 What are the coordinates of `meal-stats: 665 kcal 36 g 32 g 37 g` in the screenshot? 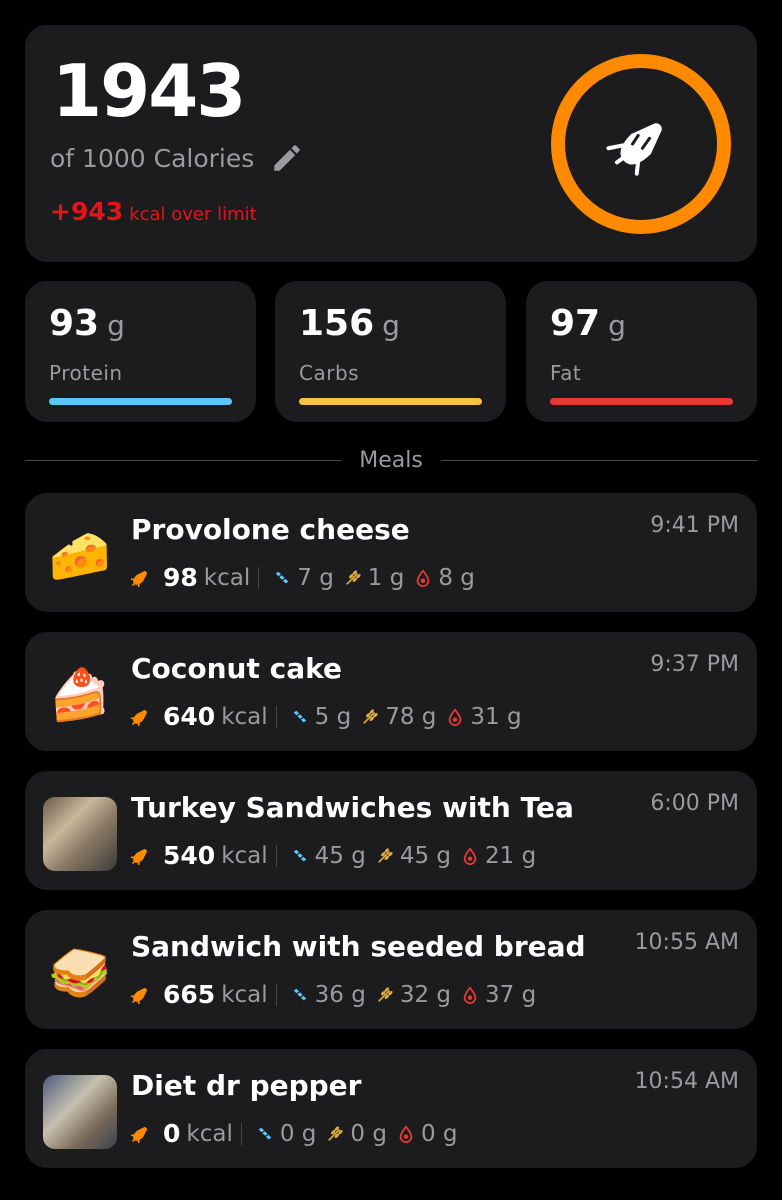 It's located at (335, 994).